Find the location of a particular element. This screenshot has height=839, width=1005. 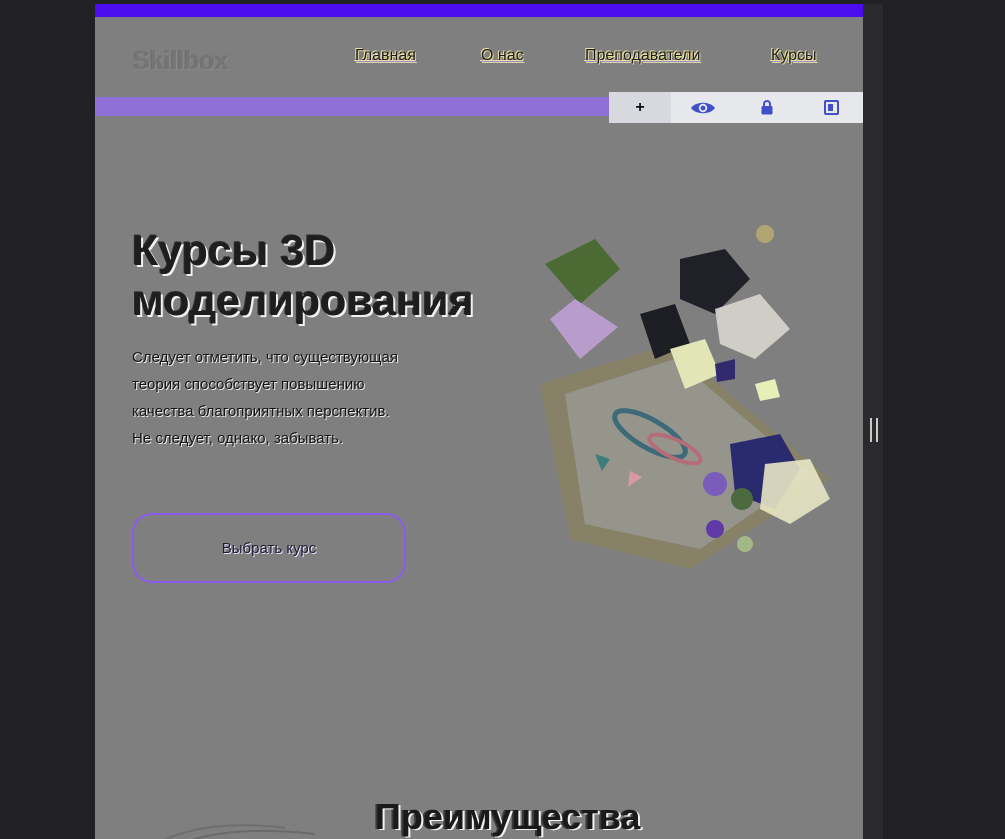

hero-text-line4: Не следует, однако, забывать. is located at coordinates (238, 438).